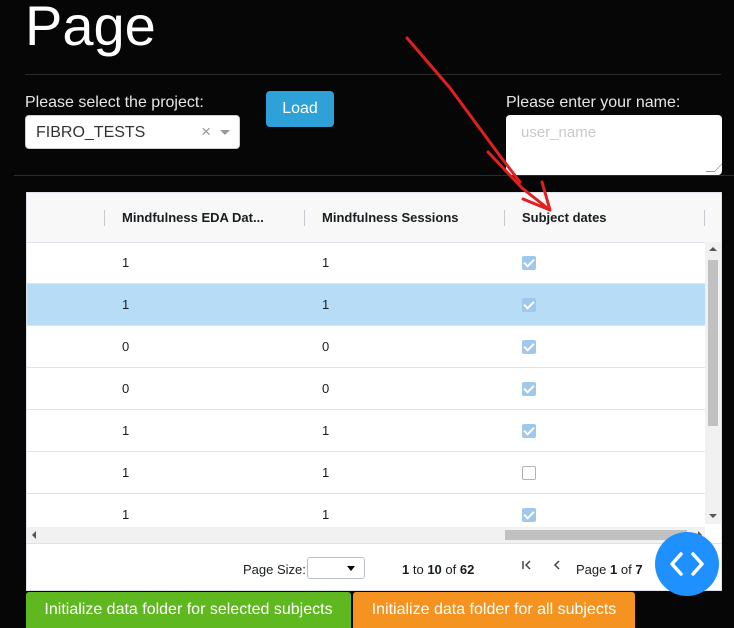  I want to click on vertical-scrollbar, so click(713, 383).